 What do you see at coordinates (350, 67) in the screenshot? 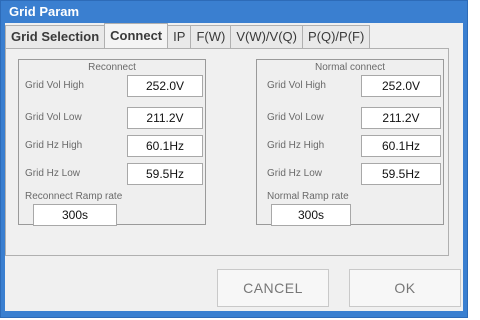
I see `normal-connect-group-title: Normal connect` at bounding box center [350, 67].